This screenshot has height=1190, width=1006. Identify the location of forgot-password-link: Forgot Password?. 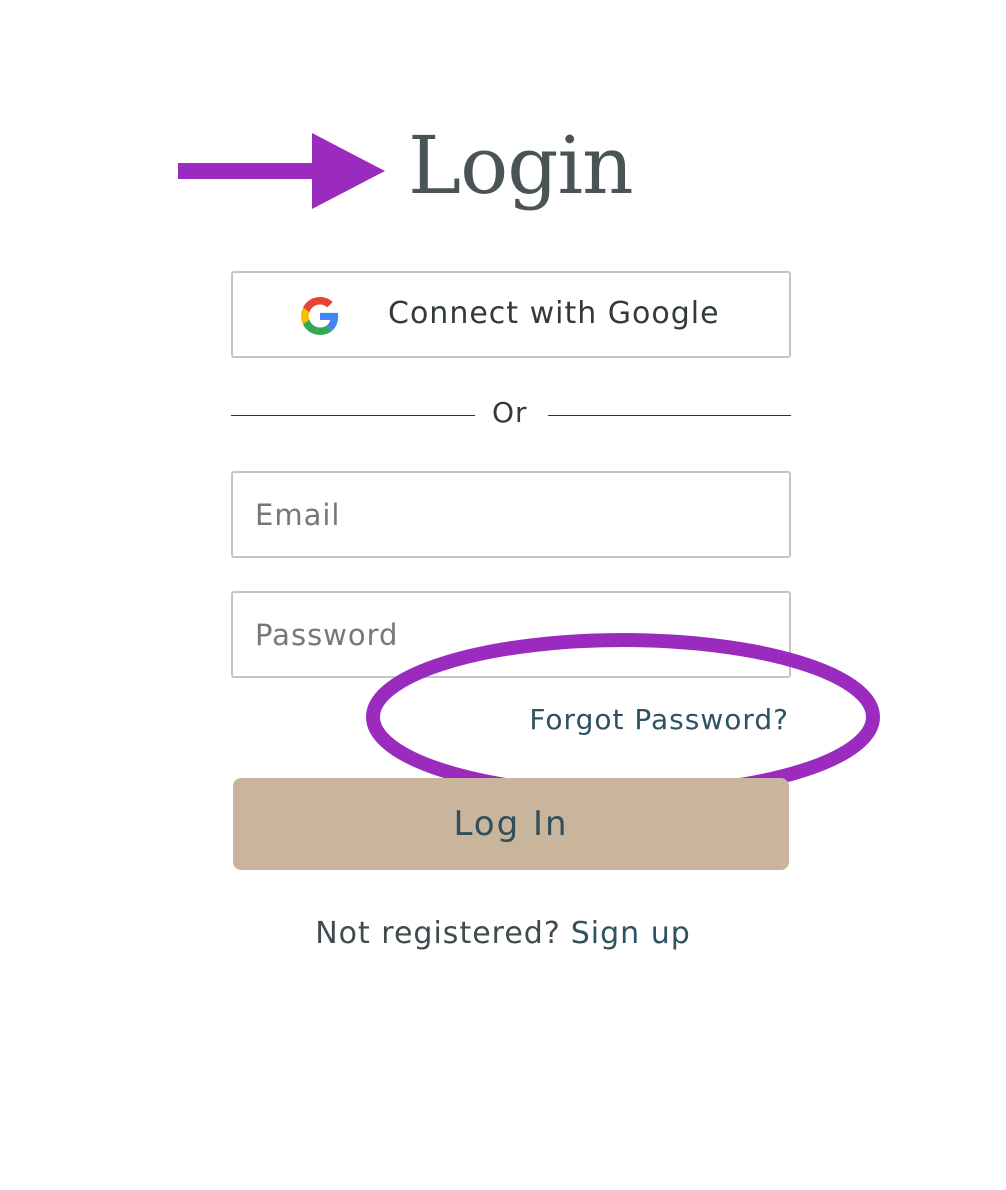
(659, 720).